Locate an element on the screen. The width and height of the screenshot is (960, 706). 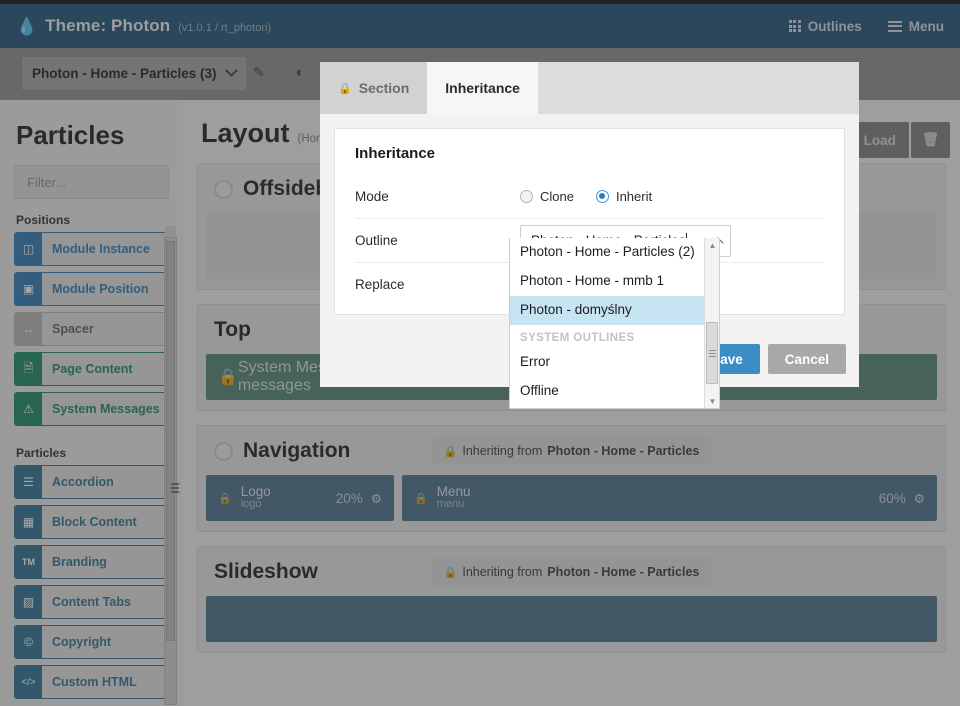
panel-title: Inheritance is located at coordinates (395, 153).